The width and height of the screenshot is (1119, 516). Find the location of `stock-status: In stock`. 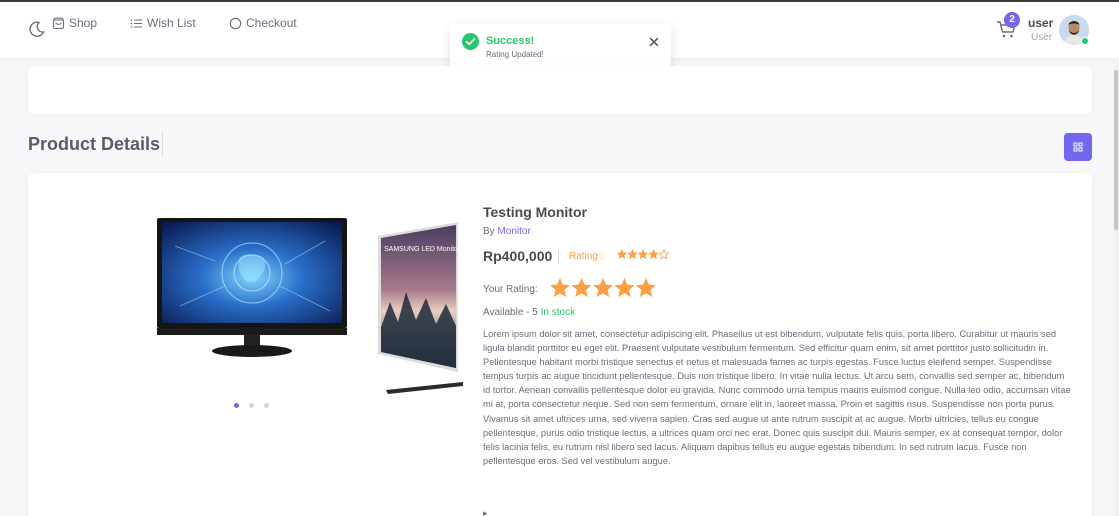

stock-status: In stock is located at coordinates (558, 312).